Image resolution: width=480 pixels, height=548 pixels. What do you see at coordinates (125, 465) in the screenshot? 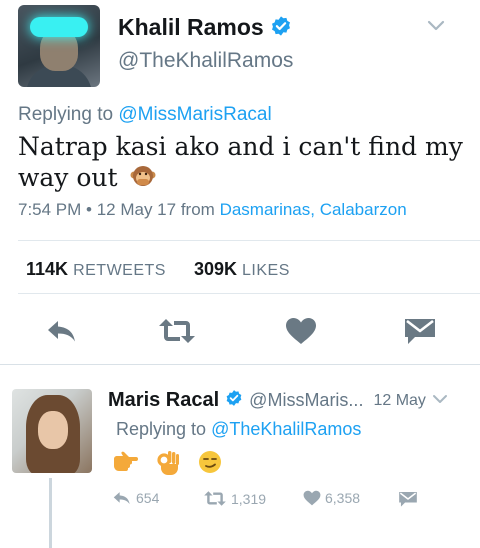
I see `pointing-right-hand-icon` at bounding box center [125, 465].